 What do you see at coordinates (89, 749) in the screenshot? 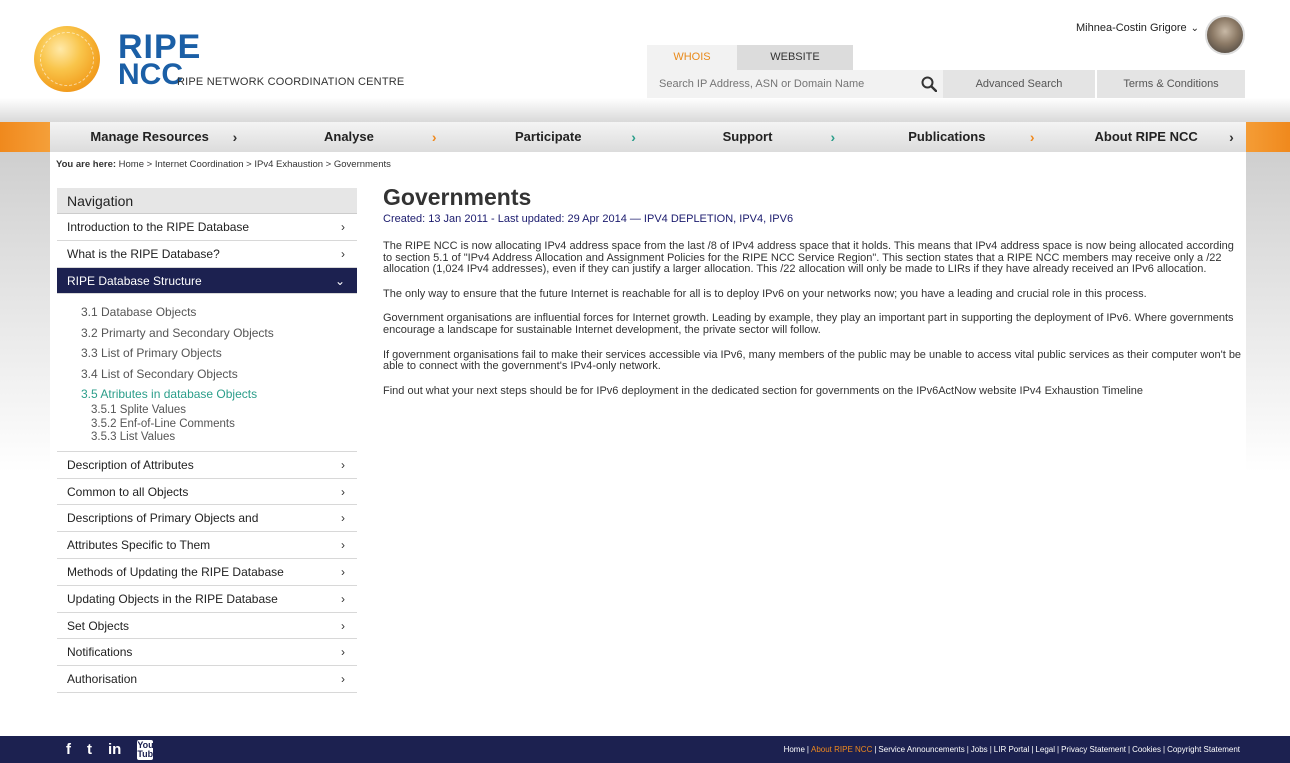
I see `twitter-icon: t` at bounding box center [89, 749].